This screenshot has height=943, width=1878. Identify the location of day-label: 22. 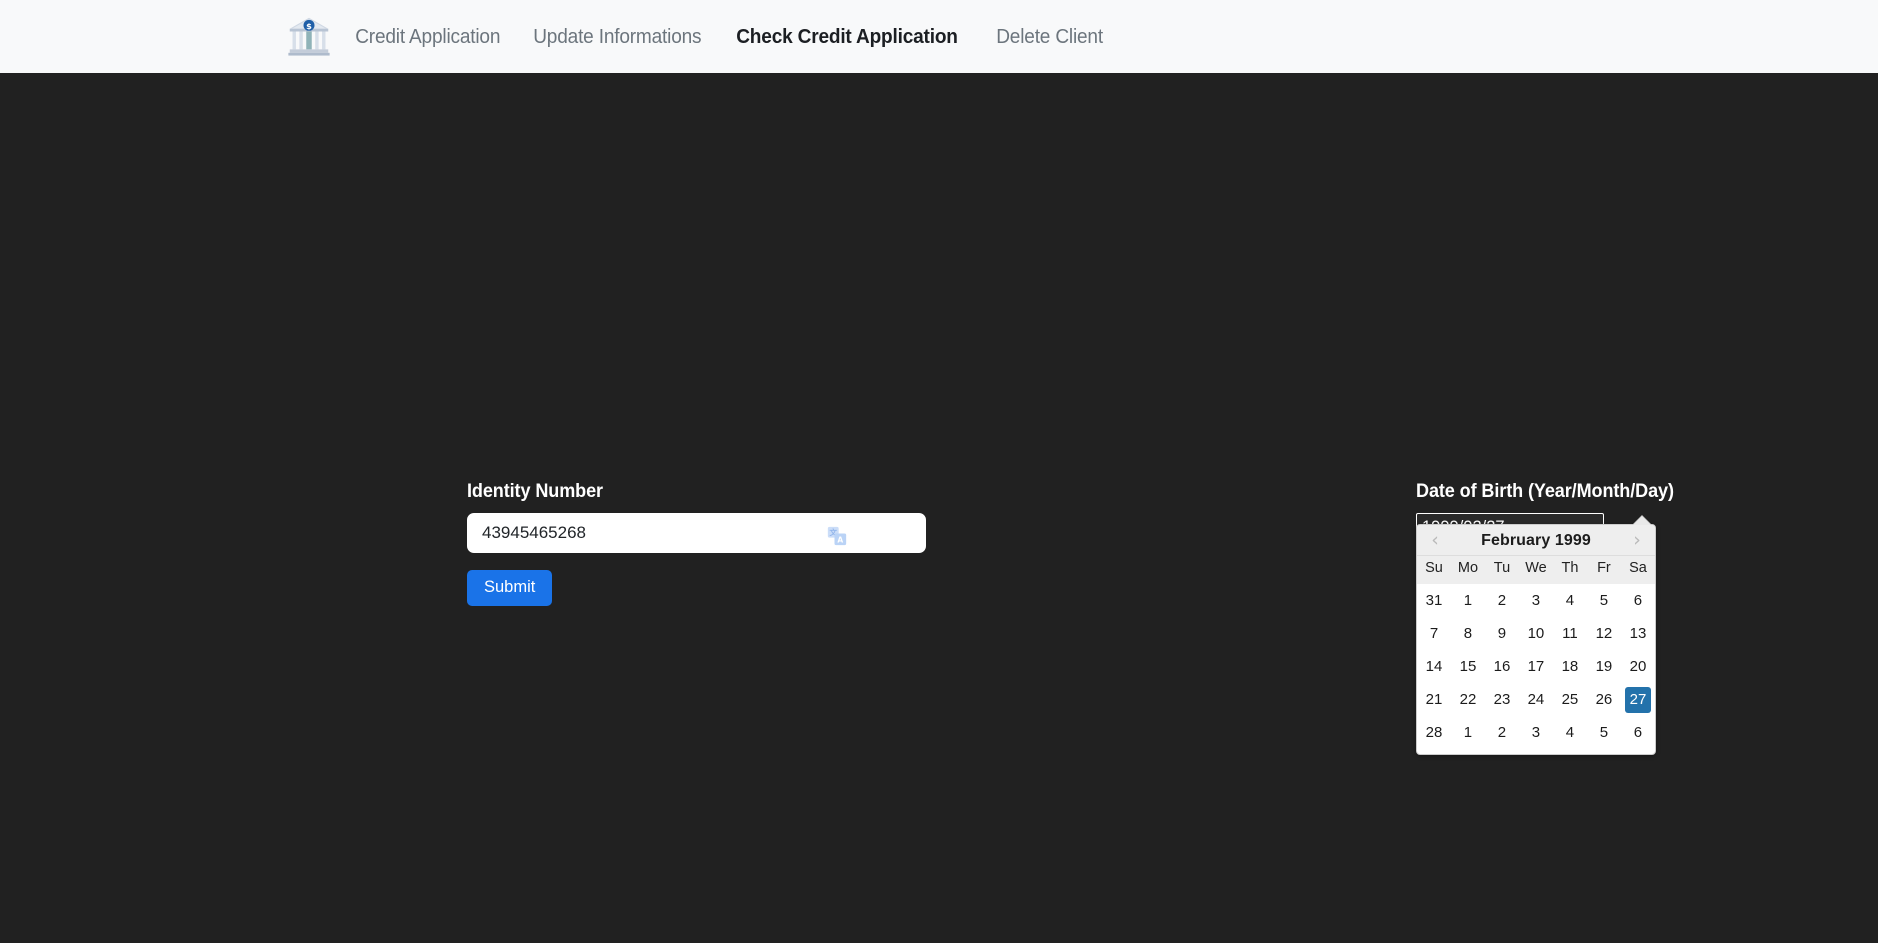
(1468, 699).